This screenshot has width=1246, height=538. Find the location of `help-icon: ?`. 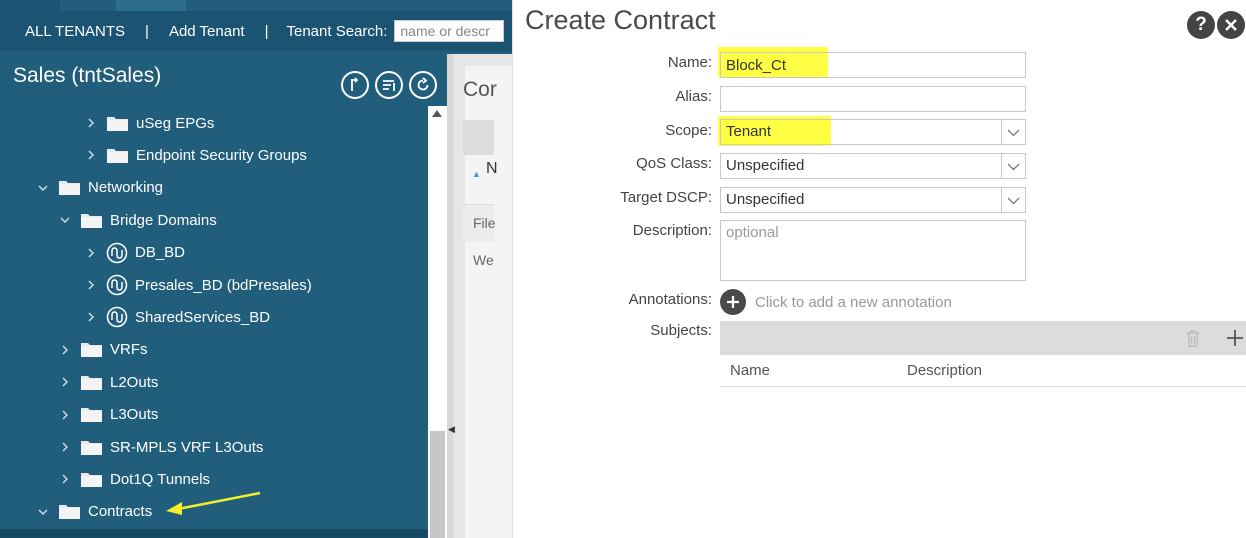

help-icon: ? is located at coordinates (1201, 24).